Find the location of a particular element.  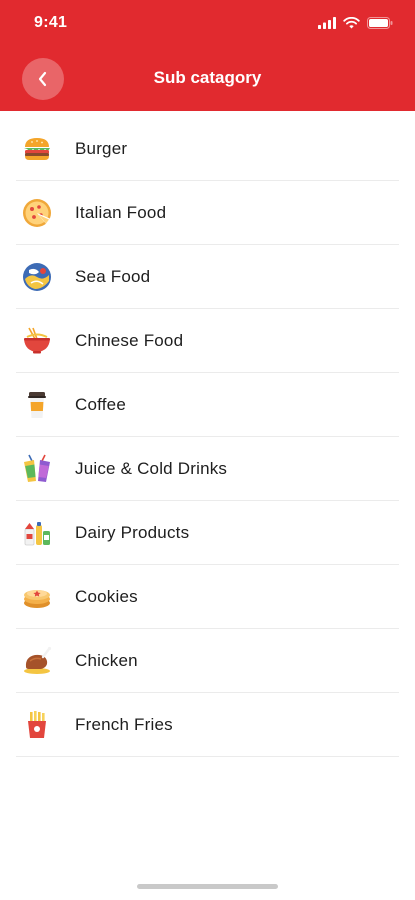

category-item-juice-cold-drinks: Juice & Cold Drinks is located at coordinates (207, 469).